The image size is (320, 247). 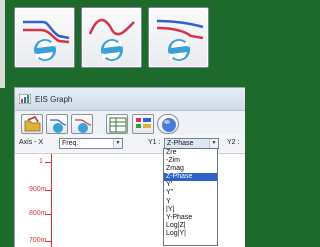 What do you see at coordinates (130, 123) in the screenshot?
I see `graph-toolbar` at bounding box center [130, 123].